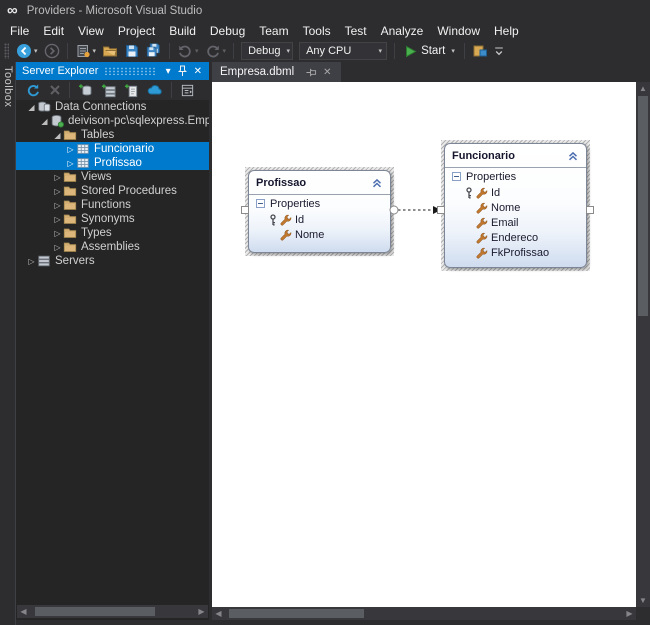 This screenshot has height=625, width=650. Describe the element at coordinates (112, 191) in the screenshot. I see `tree-item-stored-procedures: ▷ Stored Procedures` at that location.